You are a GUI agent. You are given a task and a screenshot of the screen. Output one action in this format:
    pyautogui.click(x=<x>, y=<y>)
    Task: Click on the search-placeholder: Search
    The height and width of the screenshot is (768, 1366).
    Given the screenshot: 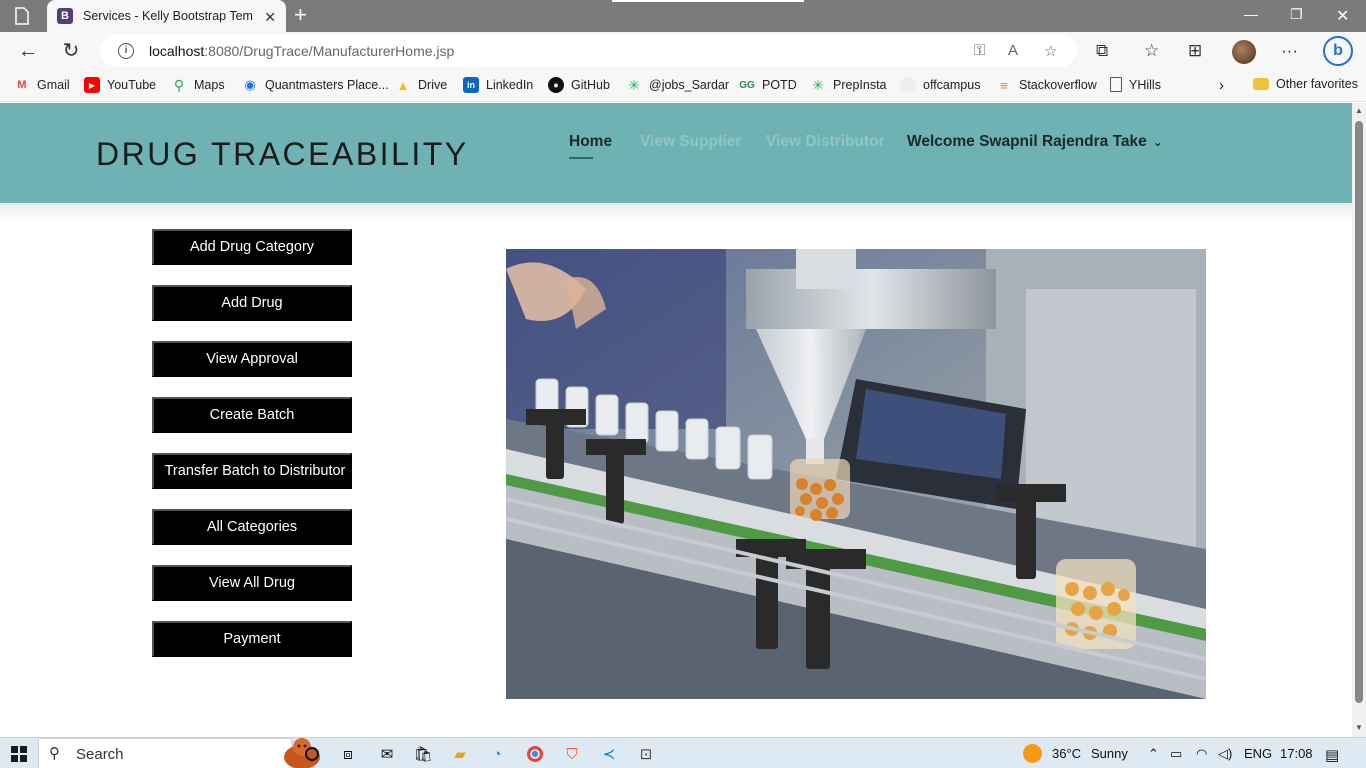 What is the action you would take?
    pyautogui.click(x=100, y=754)
    